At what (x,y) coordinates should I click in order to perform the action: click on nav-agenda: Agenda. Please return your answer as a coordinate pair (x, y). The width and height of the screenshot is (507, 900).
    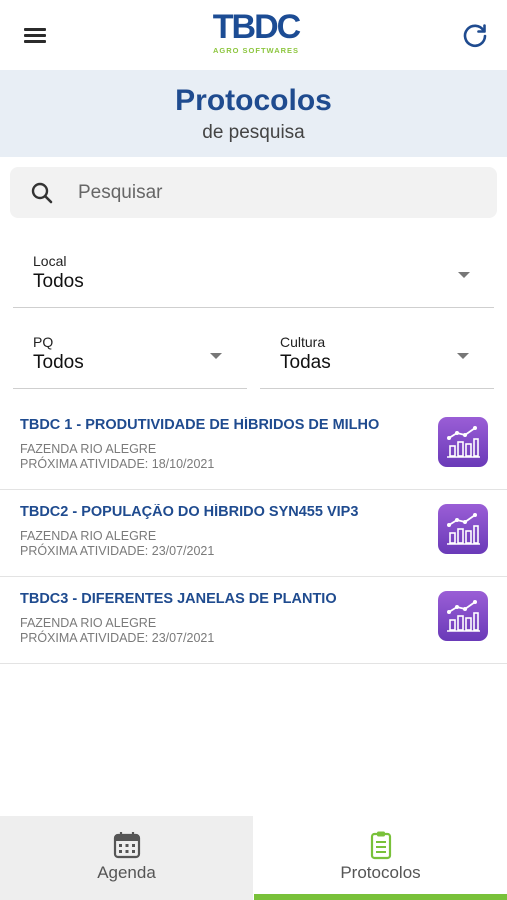
    Looking at the image, I should click on (126, 858).